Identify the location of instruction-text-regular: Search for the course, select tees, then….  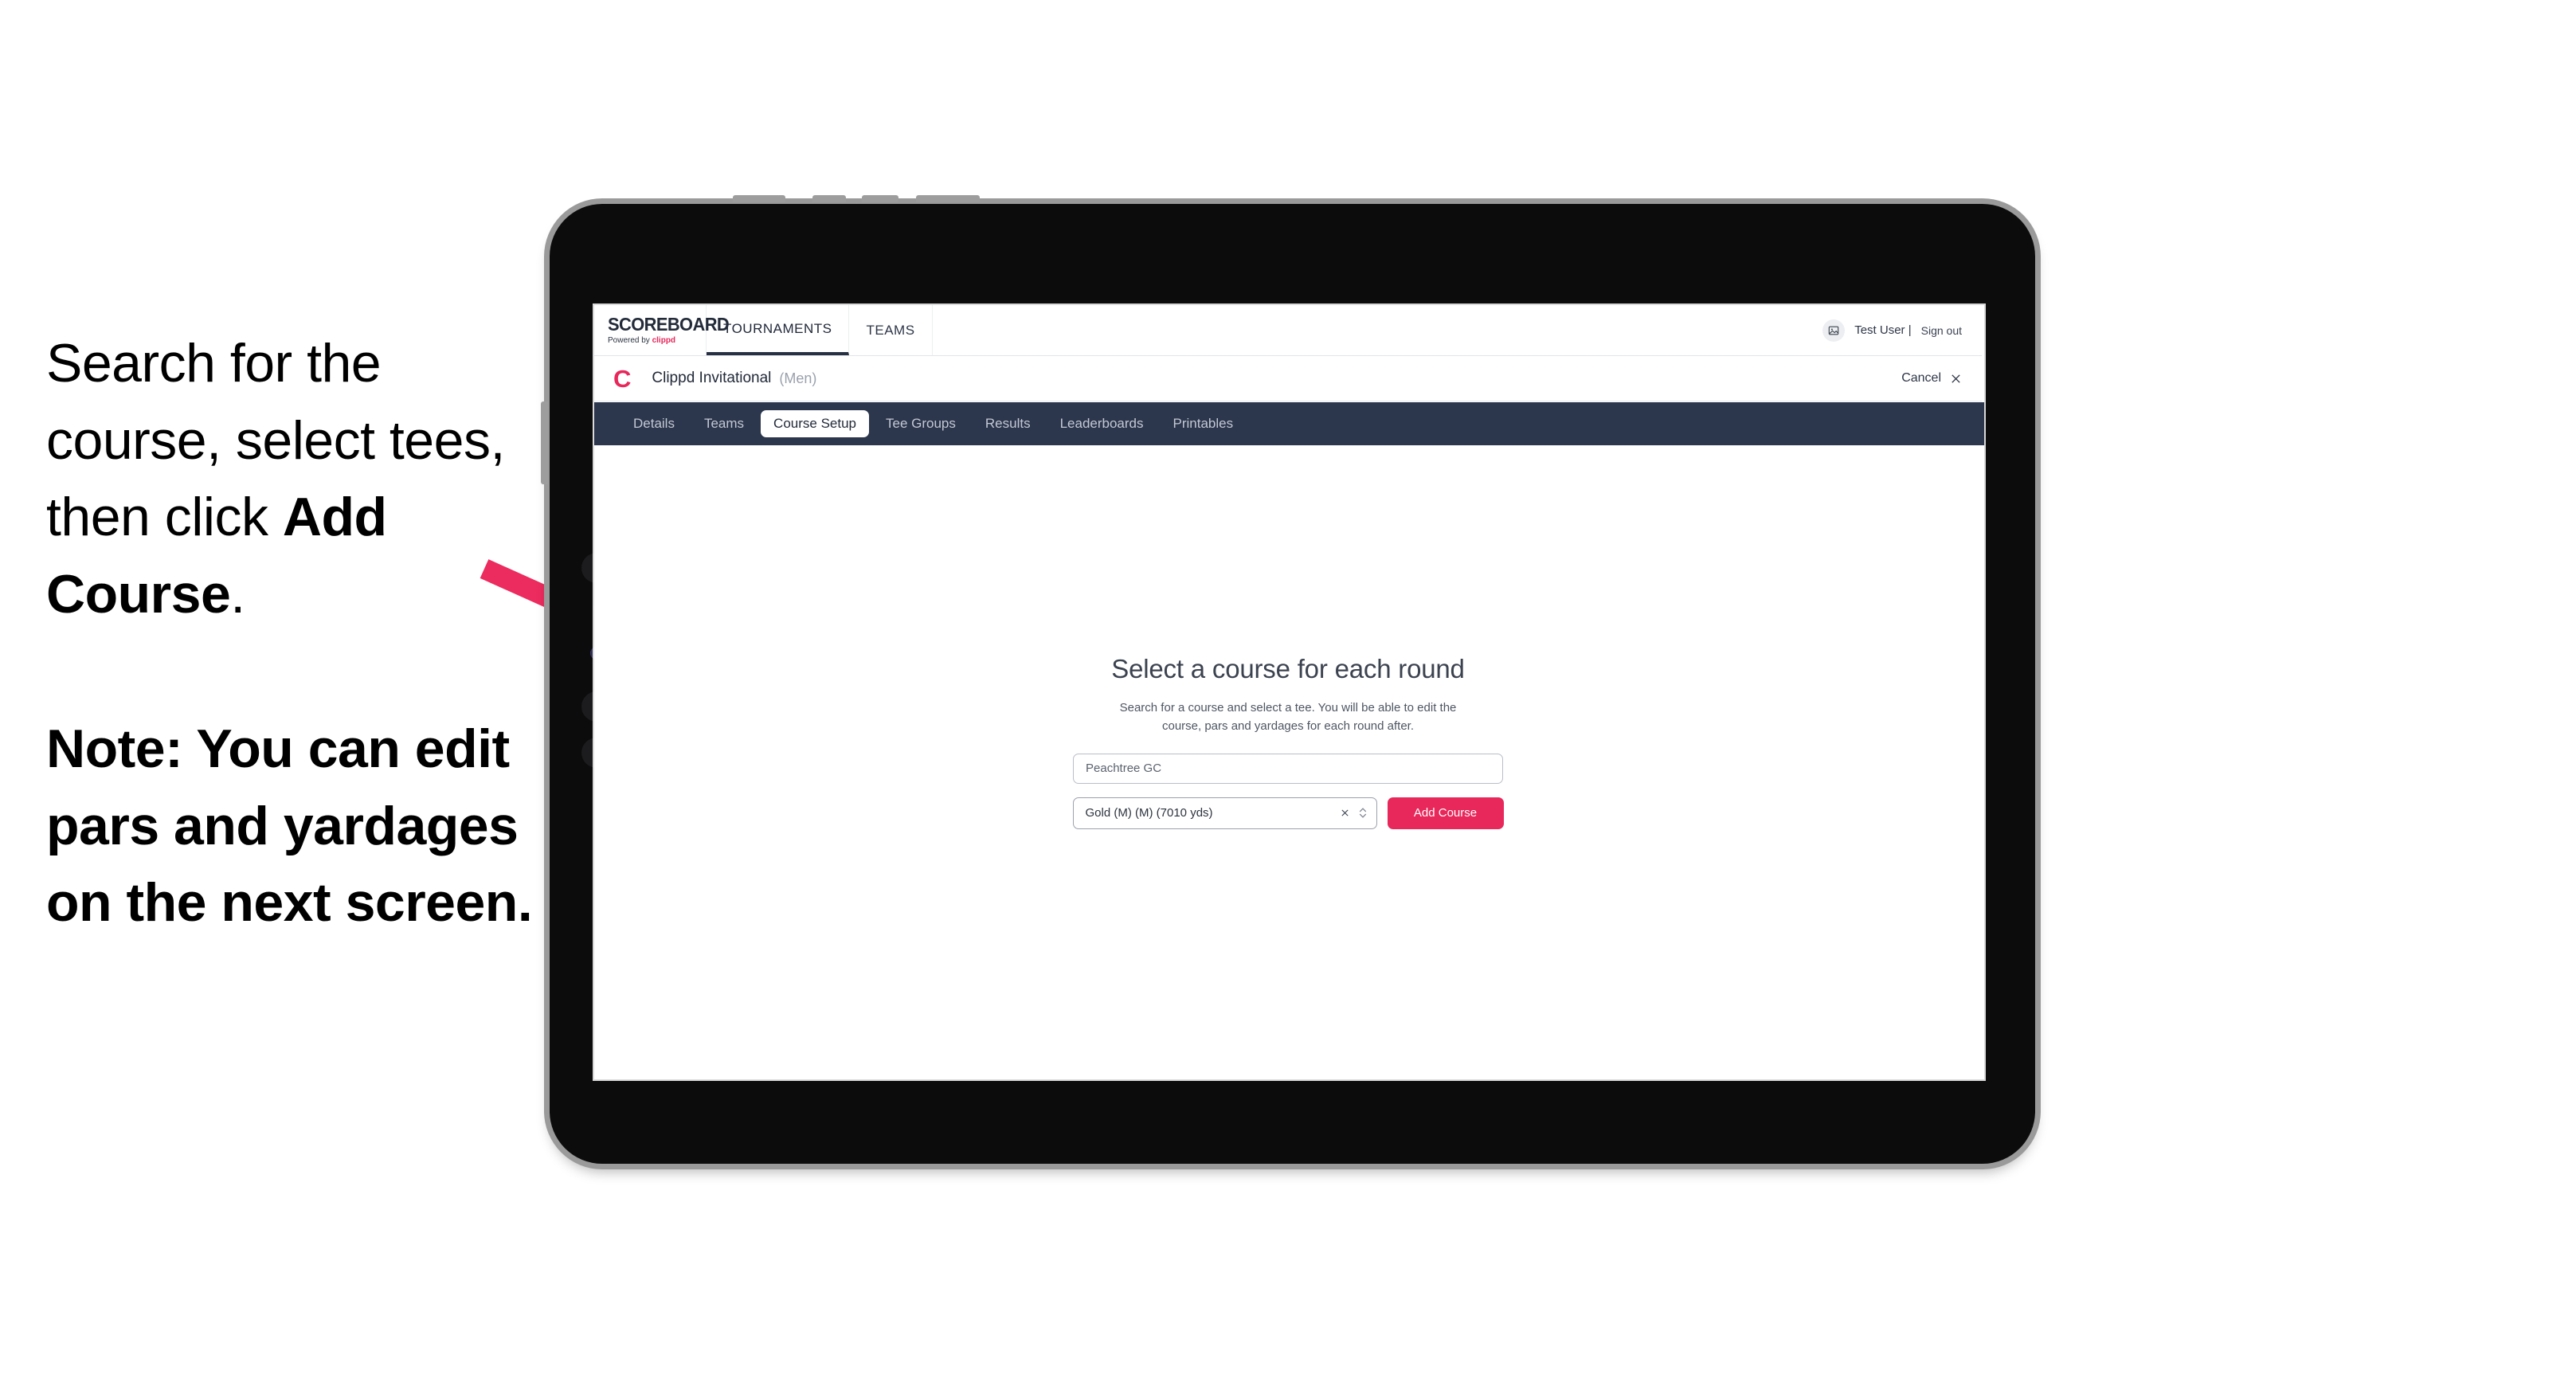
(275, 440).